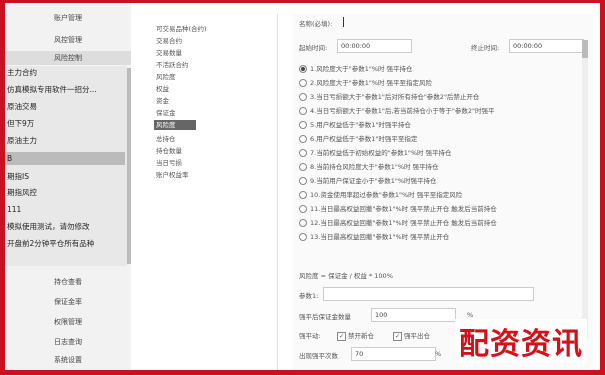 The image size is (605, 375). I want to click on list-item: 开盘前2分钟平仓所有品种, so click(50, 243).